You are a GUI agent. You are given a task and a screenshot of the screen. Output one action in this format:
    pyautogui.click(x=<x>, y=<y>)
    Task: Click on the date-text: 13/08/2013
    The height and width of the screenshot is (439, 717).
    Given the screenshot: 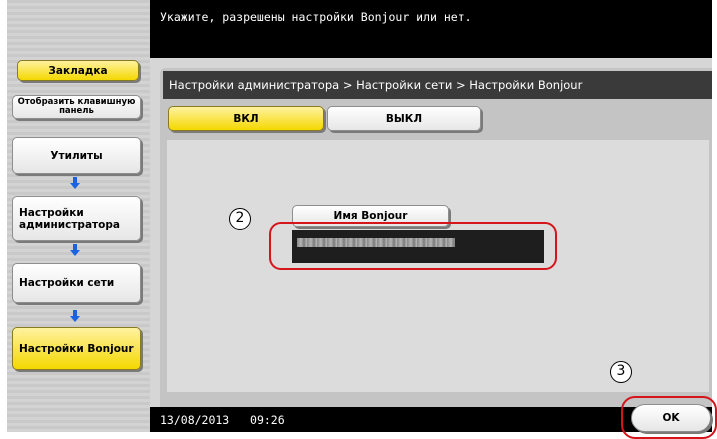 What is the action you would take?
    pyautogui.click(x=195, y=420)
    